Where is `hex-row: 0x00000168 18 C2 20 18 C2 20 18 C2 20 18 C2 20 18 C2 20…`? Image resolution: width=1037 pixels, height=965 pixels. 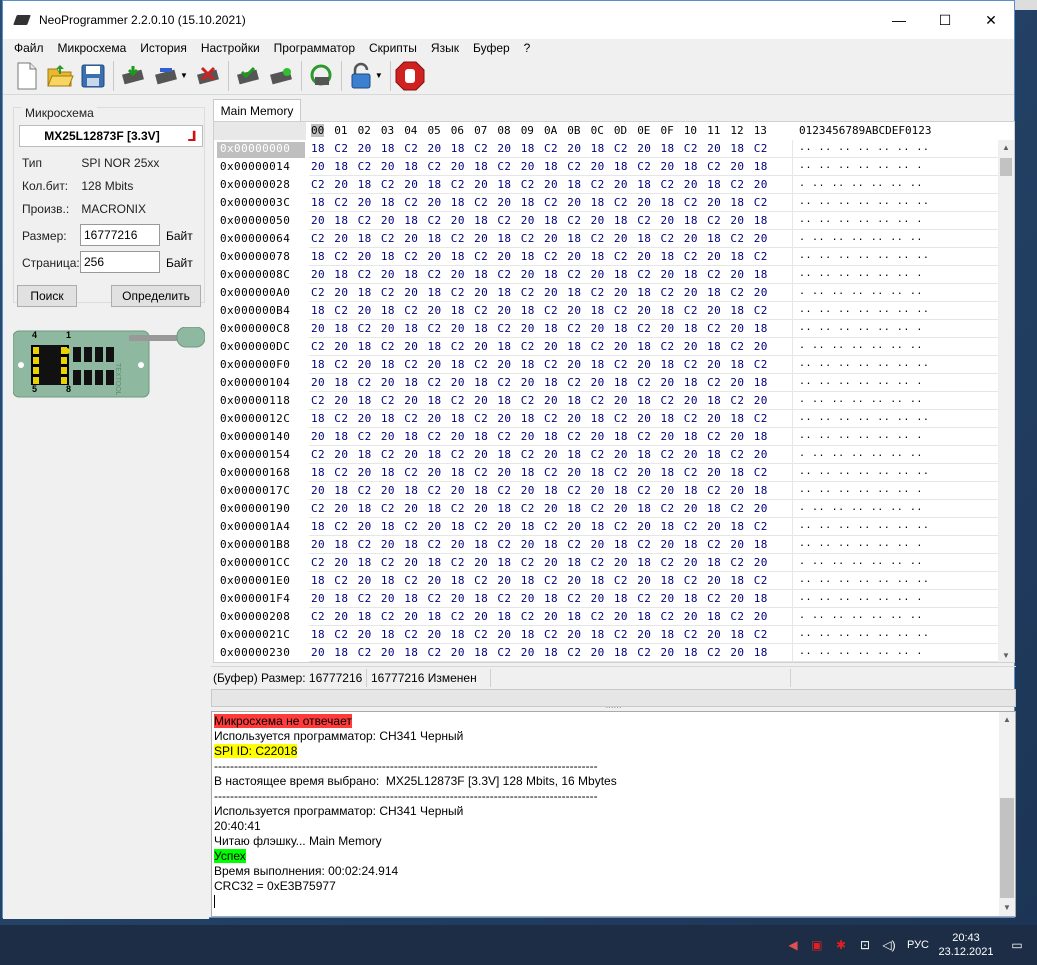 hex-row: 0x00000168 18 C2 20 18 C2 20 18 C2 20 18 C2 20 18 C2 20… is located at coordinates (607, 473).